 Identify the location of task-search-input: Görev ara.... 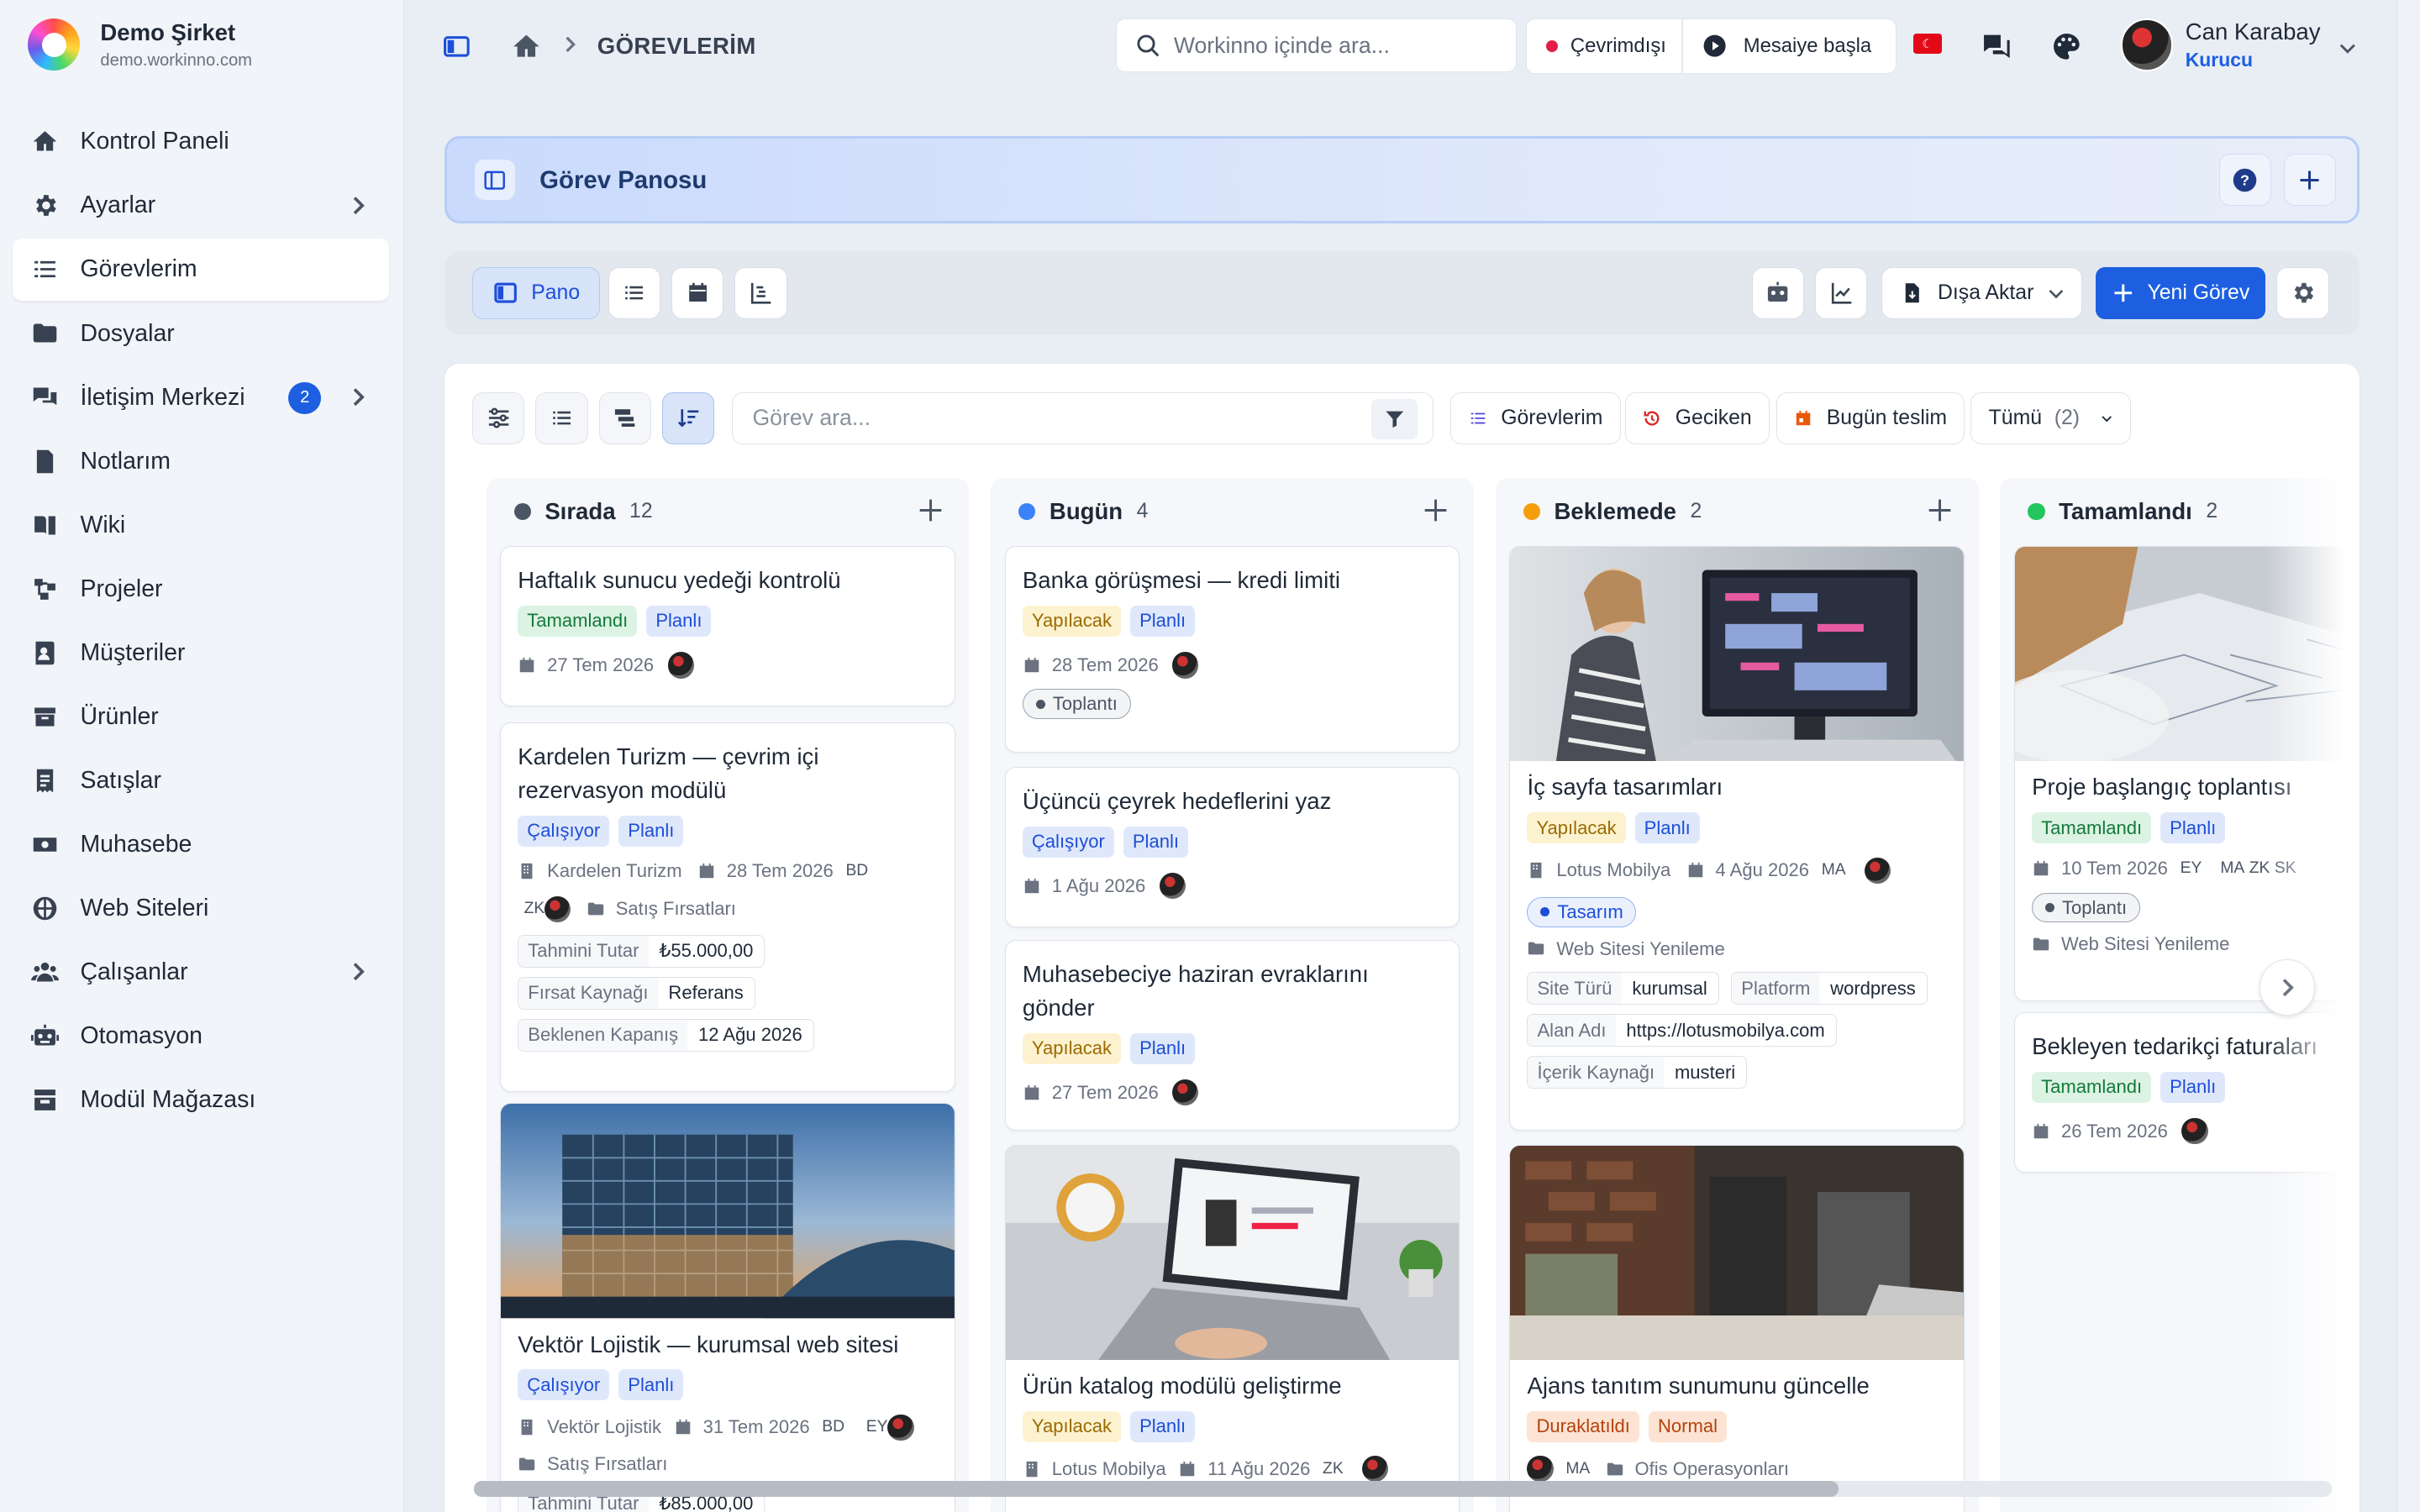
(1082, 417).